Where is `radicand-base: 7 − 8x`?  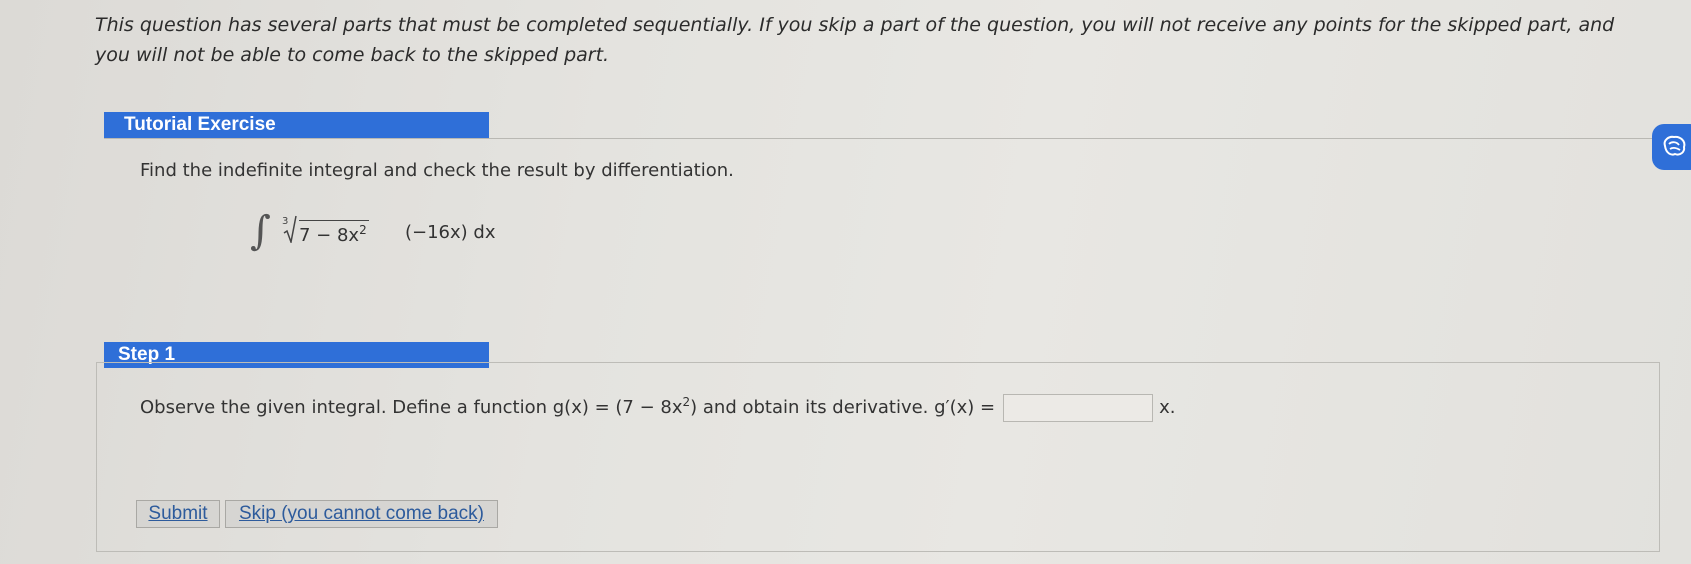
radicand-base: 7 − 8x is located at coordinates (329, 235).